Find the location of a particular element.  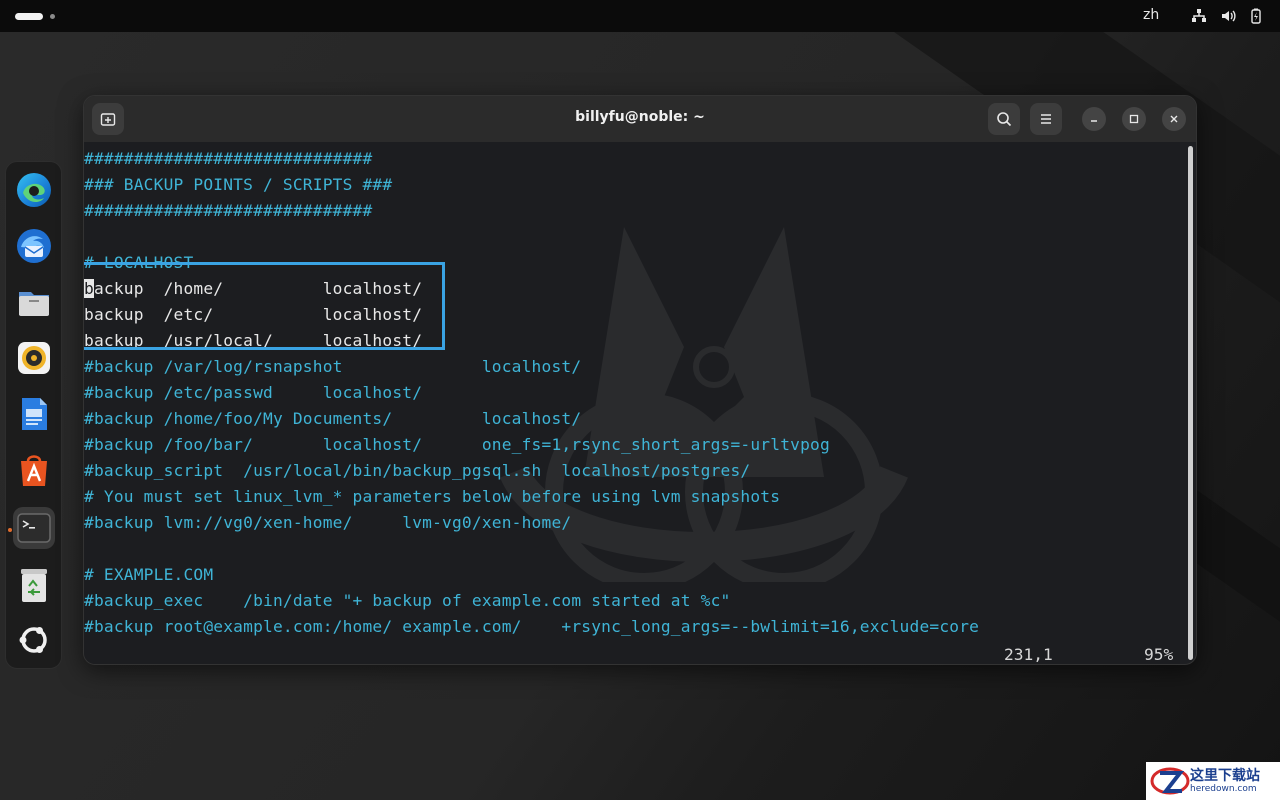

site-watermark-logo: 这里下载站 heredown.com is located at coordinates (1213, 781).